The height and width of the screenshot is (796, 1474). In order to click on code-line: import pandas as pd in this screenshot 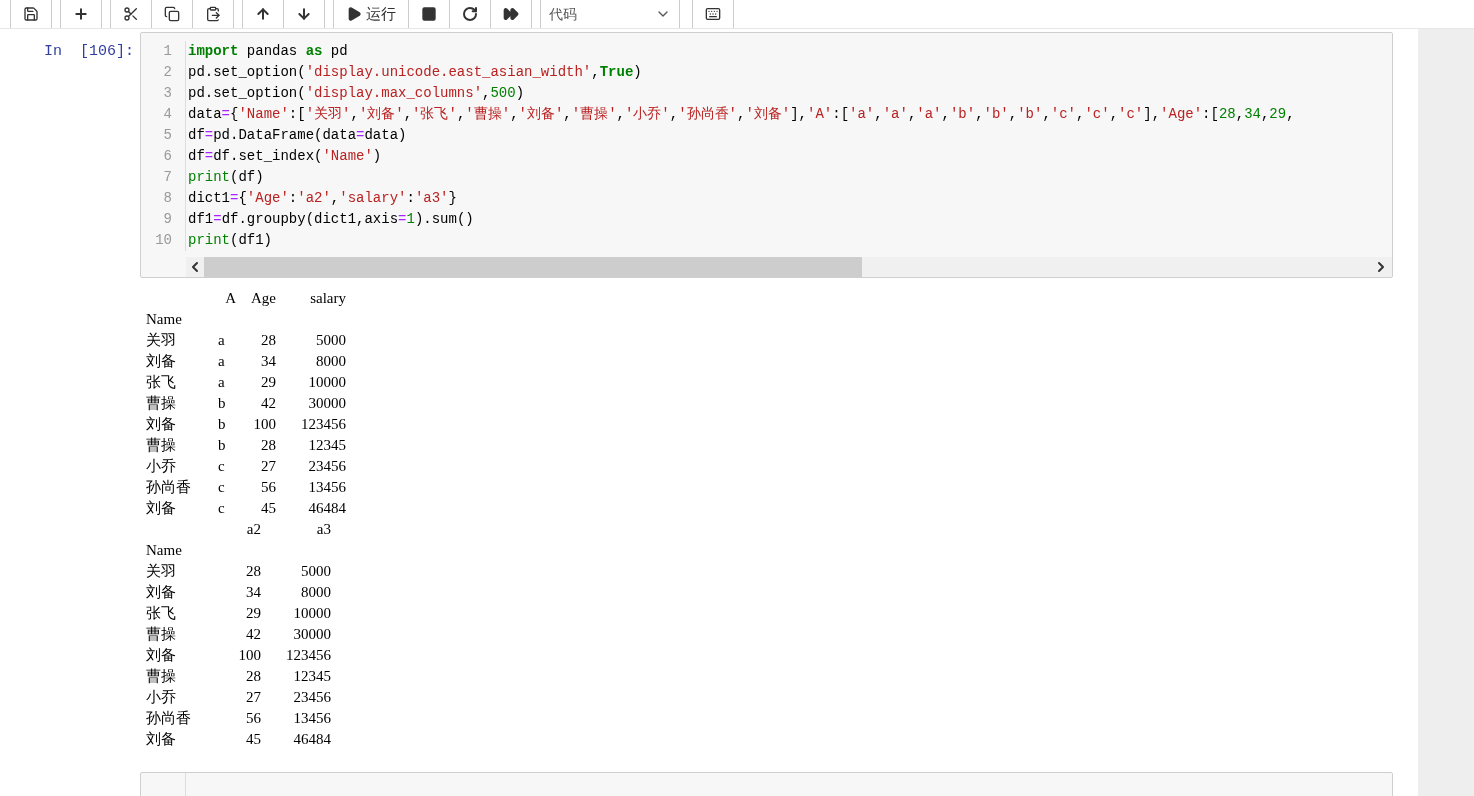, I will do `click(268, 51)`.